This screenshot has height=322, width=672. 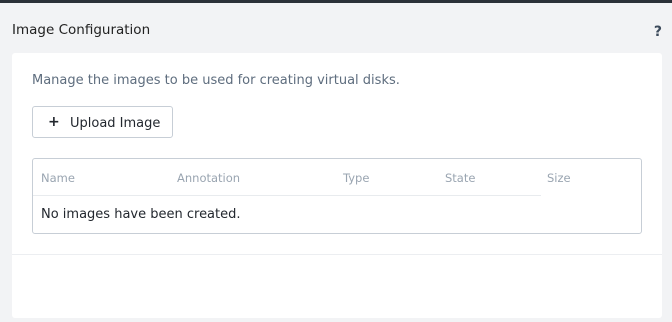 What do you see at coordinates (559, 178) in the screenshot?
I see `column-header-size: Size` at bounding box center [559, 178].